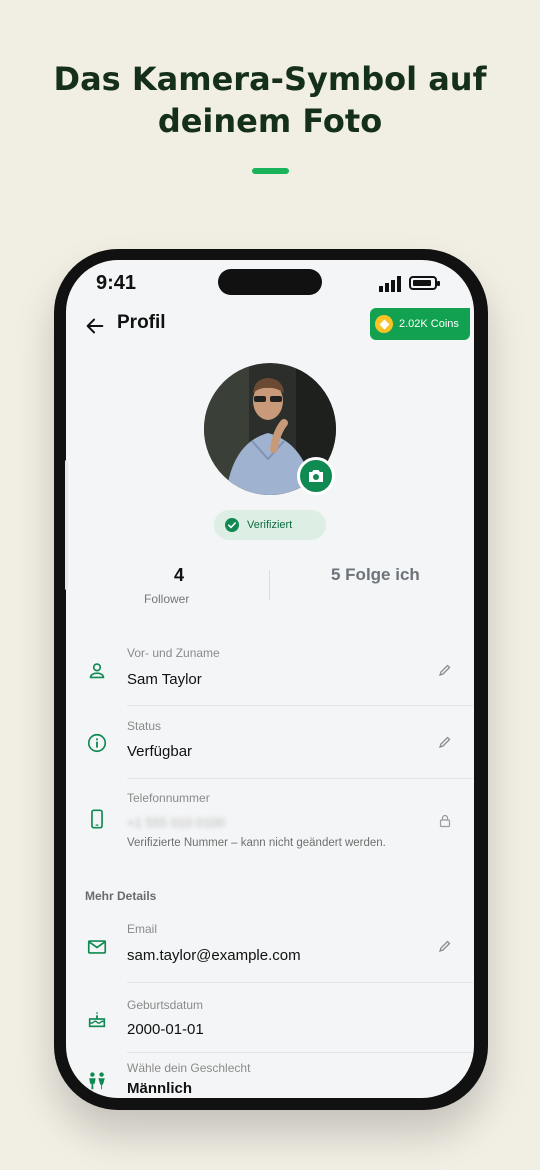 Image resolution: width=540 pixels, height=1170 pixels. What do you see at coordinates (165, 1005) in the screenshot?
I see `birthday-label: Geburtsdatum` at bounding box center [165, 1005].